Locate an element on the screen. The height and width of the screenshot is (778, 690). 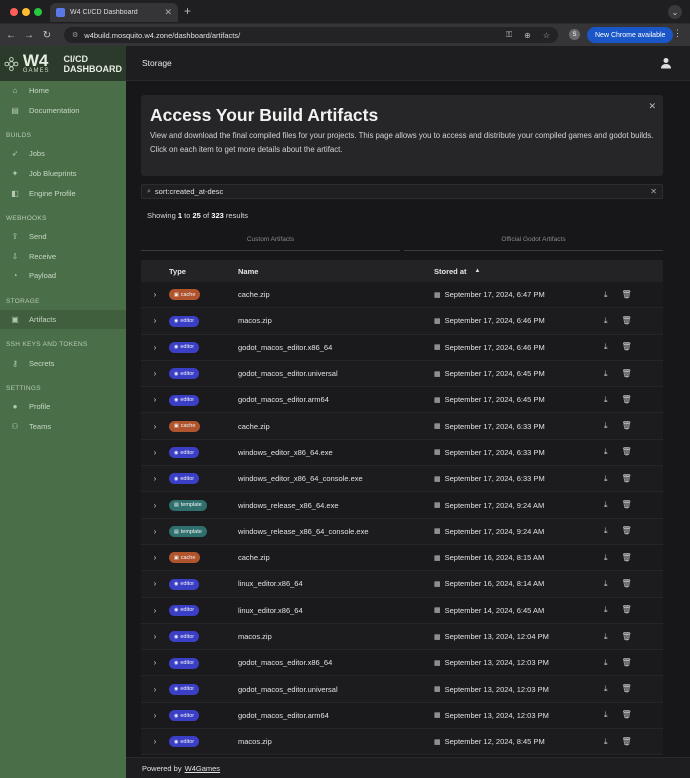
maximize-window-button is located at coordinates (38, 12).